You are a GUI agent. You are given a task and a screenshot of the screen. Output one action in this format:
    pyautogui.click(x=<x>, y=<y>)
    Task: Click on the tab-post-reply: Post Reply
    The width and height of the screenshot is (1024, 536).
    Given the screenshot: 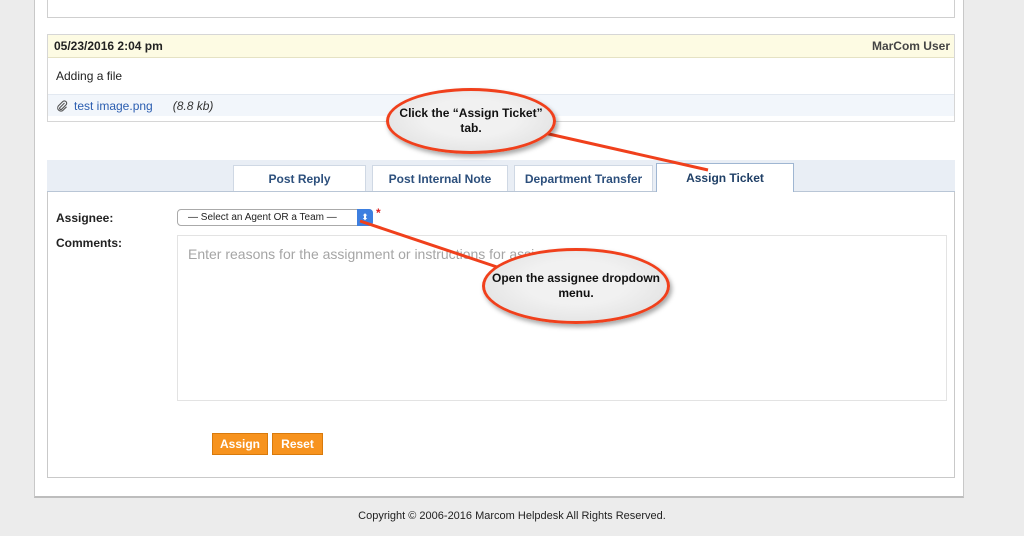 What is the action you would take?
    pyautogui.click(x=299, y=178)
    